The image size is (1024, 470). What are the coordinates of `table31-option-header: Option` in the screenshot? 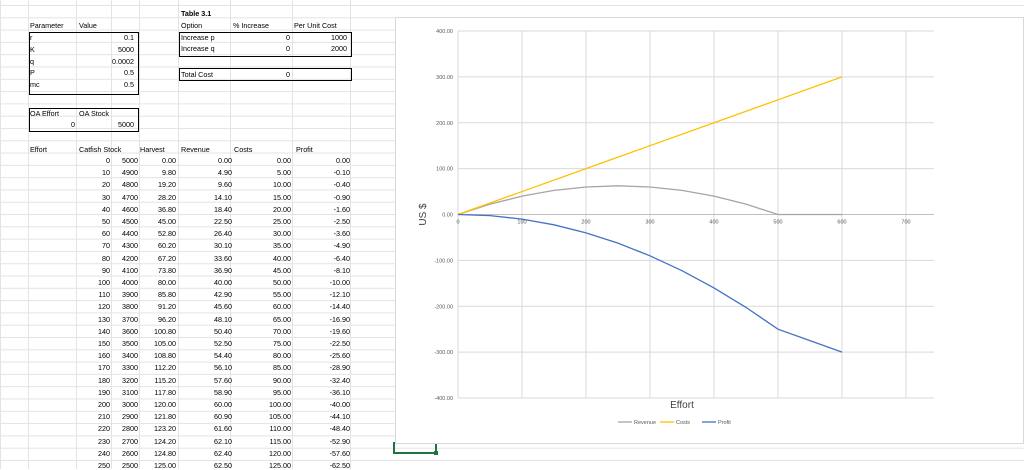 It's located at (192, 25).